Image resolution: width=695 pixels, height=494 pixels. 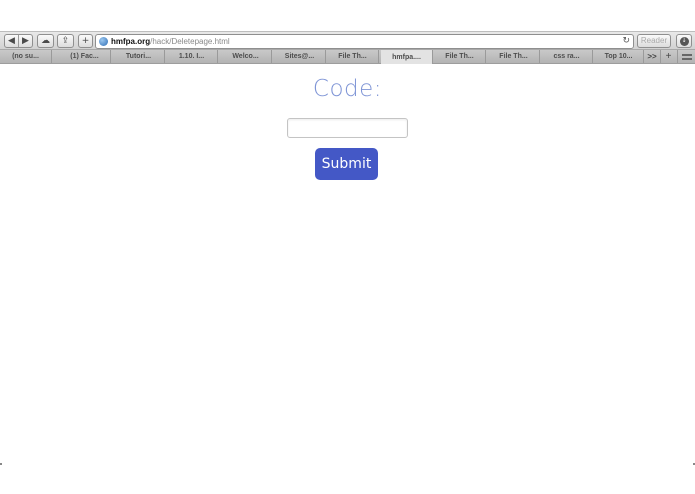 What do you see at coordinates (347, 15) in the screenshot?
I see `top-blank-strip` at bounding box center [347, 15].